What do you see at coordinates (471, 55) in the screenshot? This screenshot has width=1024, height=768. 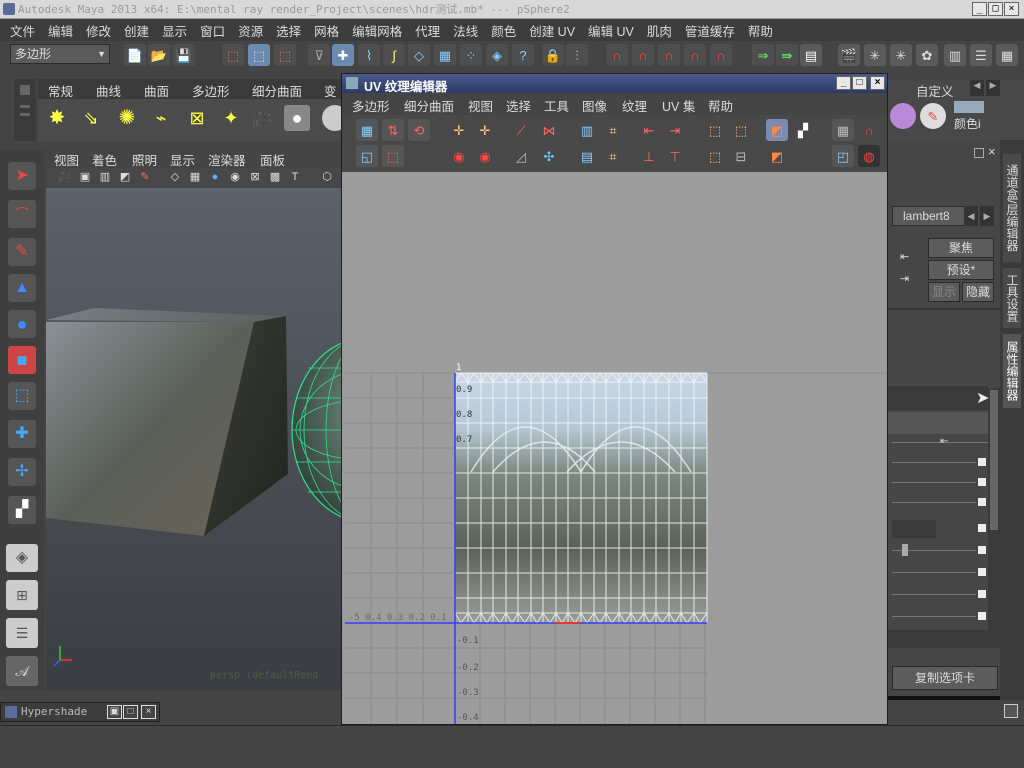 I see `snap-vertex-icon: ⁘` at bounding box center [471, 55].